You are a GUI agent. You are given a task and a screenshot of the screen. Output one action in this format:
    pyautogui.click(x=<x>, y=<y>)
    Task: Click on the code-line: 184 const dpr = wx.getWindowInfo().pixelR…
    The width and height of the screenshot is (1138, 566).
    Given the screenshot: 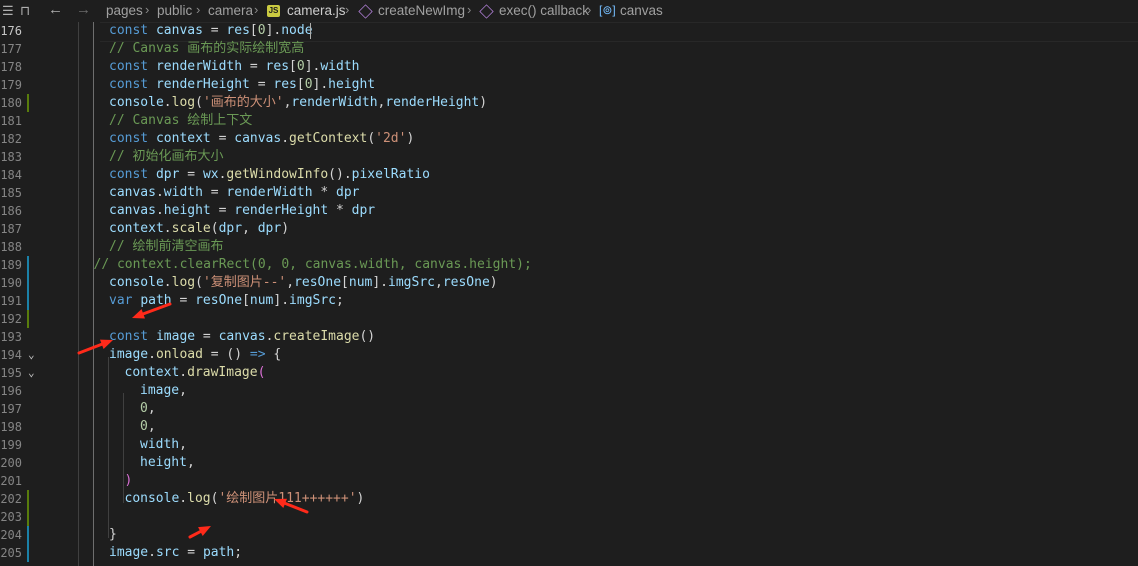 What is the action you would take?
    pyautogui.click(x=569, y=175)
    